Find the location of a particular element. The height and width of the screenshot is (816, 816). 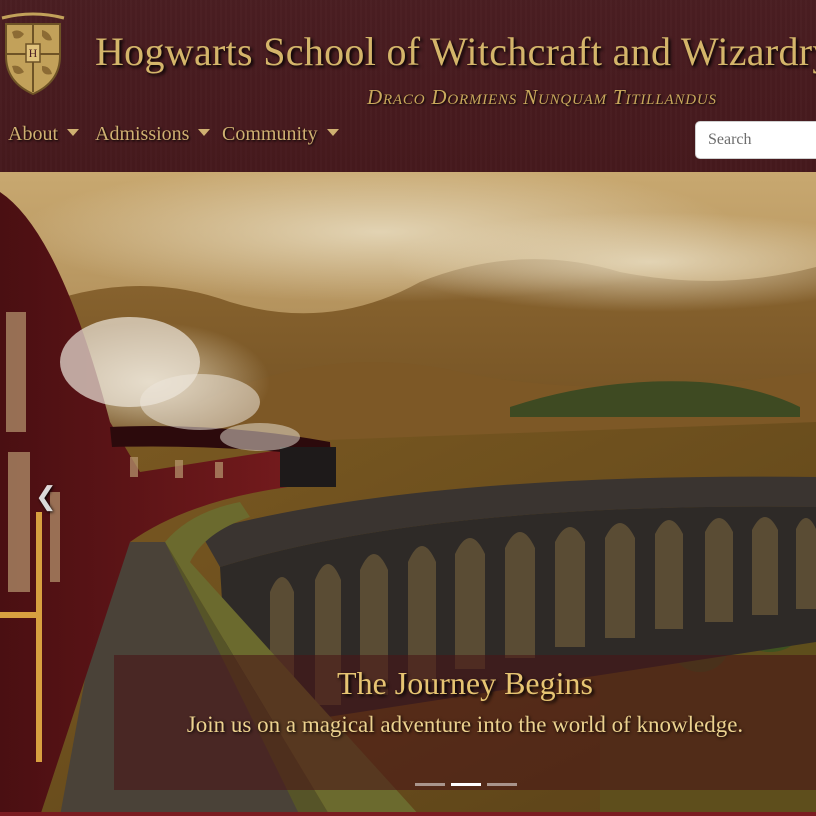

svg-text: H is located at coordinates (33, 53).